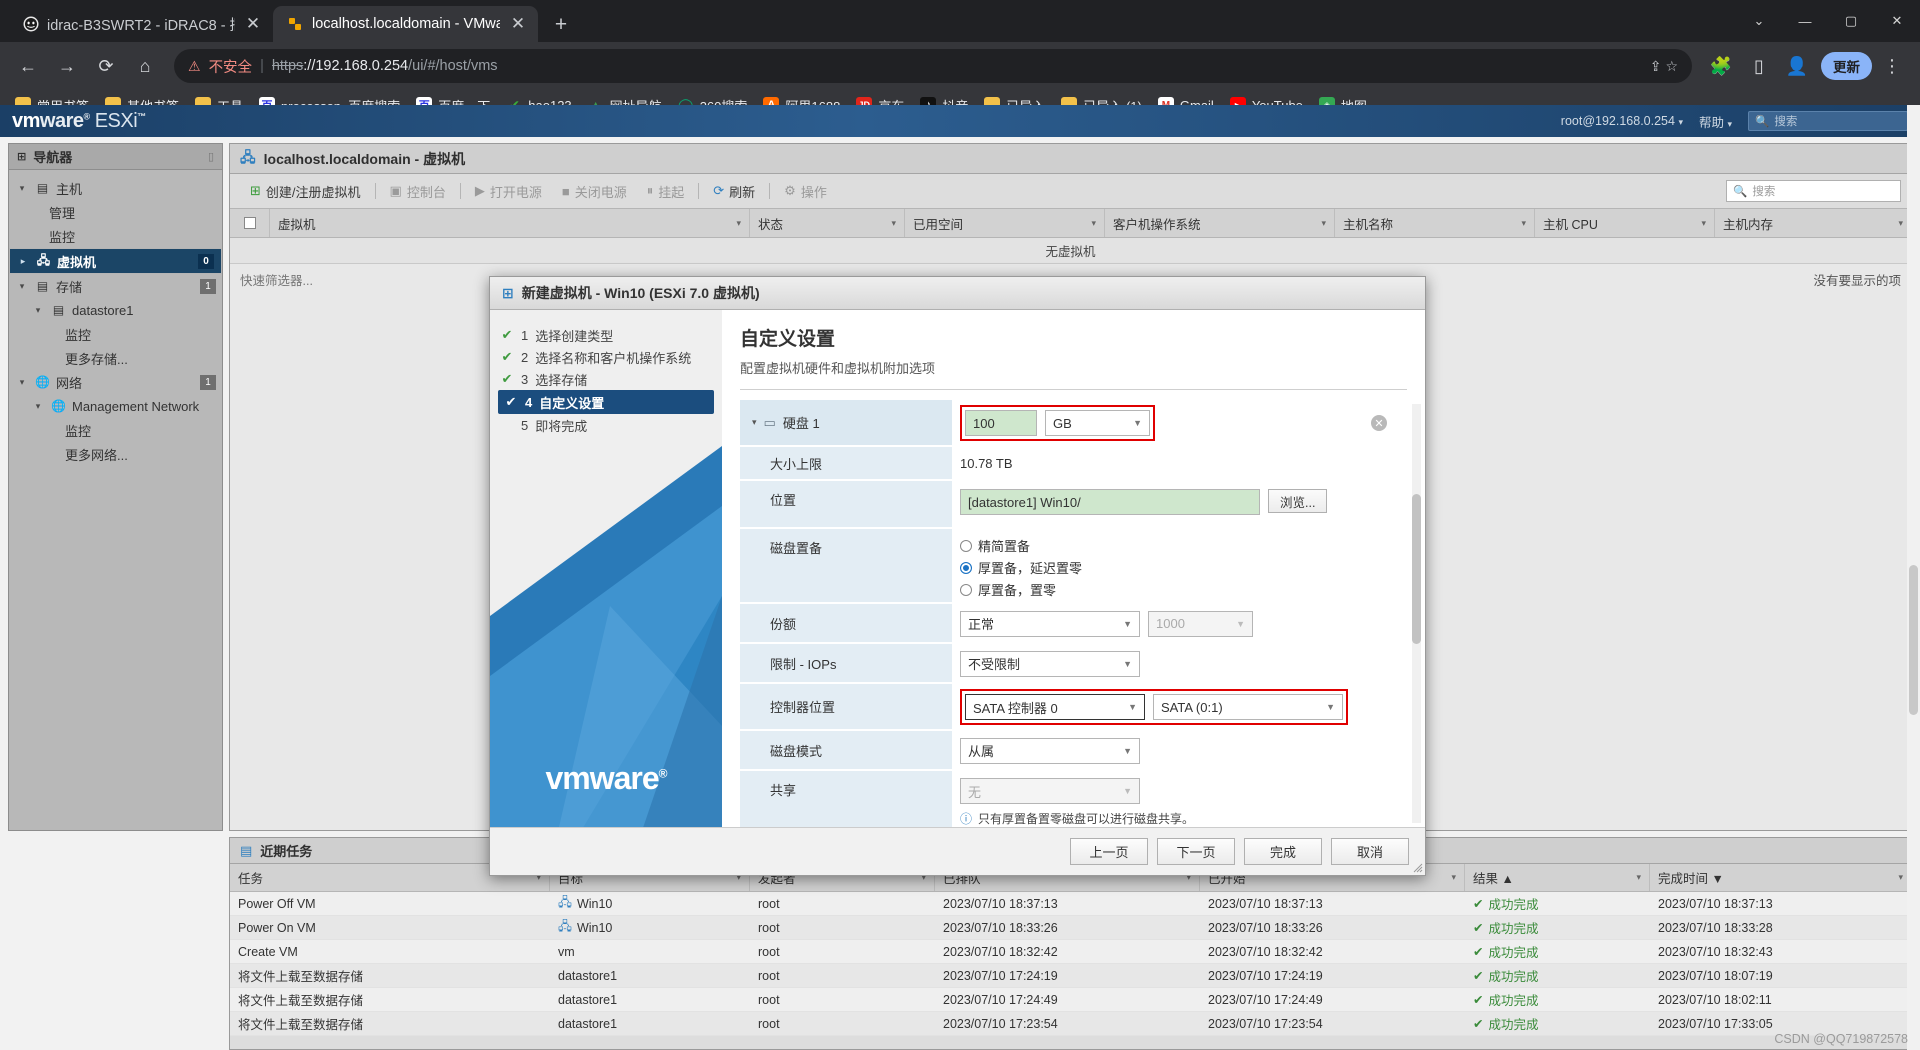 This screenshot has width=1920, height=1050. What do you see at coordinates (1248, 707) in the screenshot?
I see `controller-node-select: SATA (0:1) ▼` at bounding box center [1248, 707].